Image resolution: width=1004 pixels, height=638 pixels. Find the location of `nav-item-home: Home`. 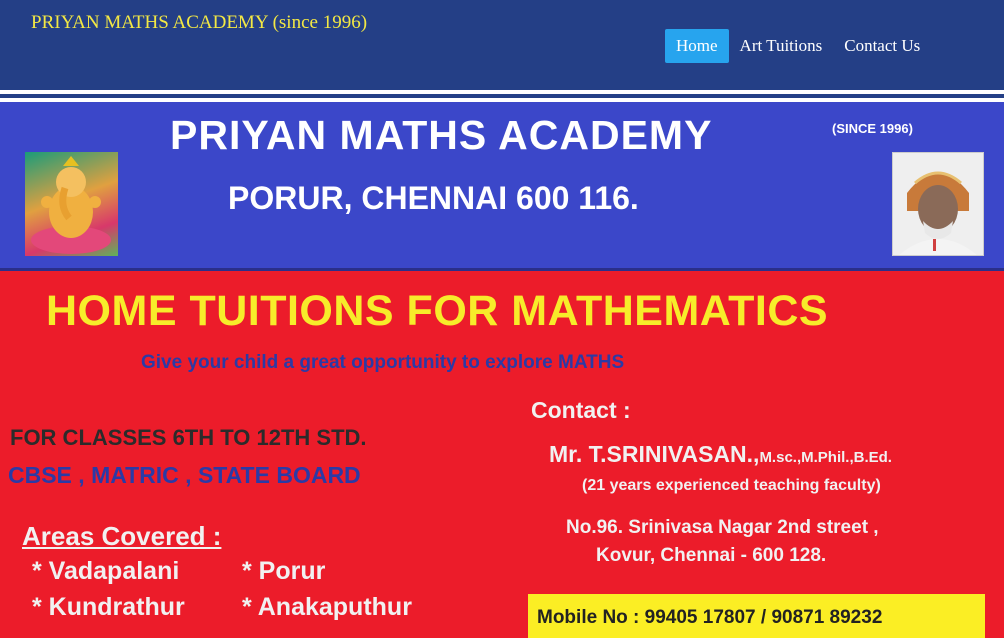

nav-item-home: Home is located at coordinates (697, 46).